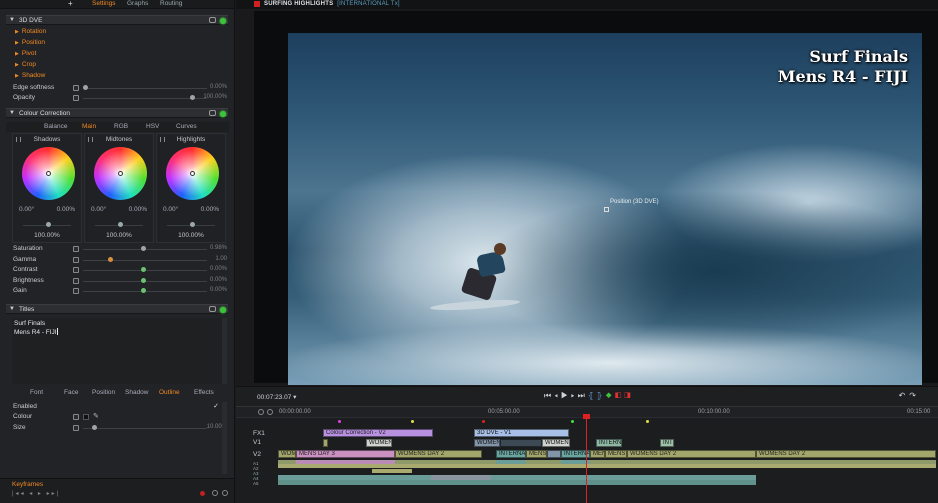 The height and width of the screenshot is (503, 938). I want to click on tab-curves: Curves, so click(186, 126).